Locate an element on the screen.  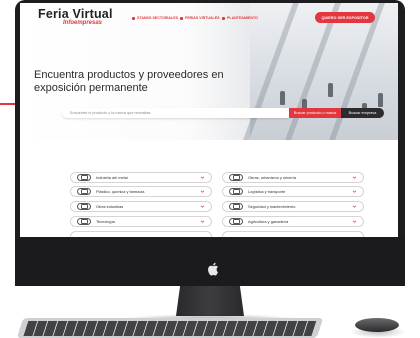
fair-icon is located at coordinates (181, 18).